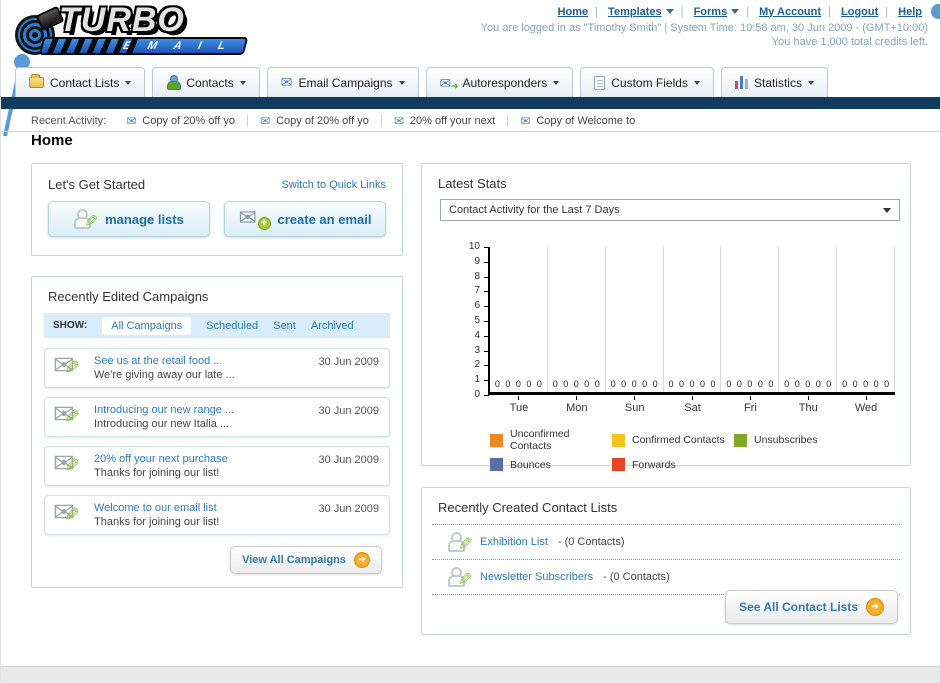  What do you see at coordinates (333, 185) in the screenshot?
I see `switch-quick-links: Switch to Quick Links` at bounding box center [333, 185].